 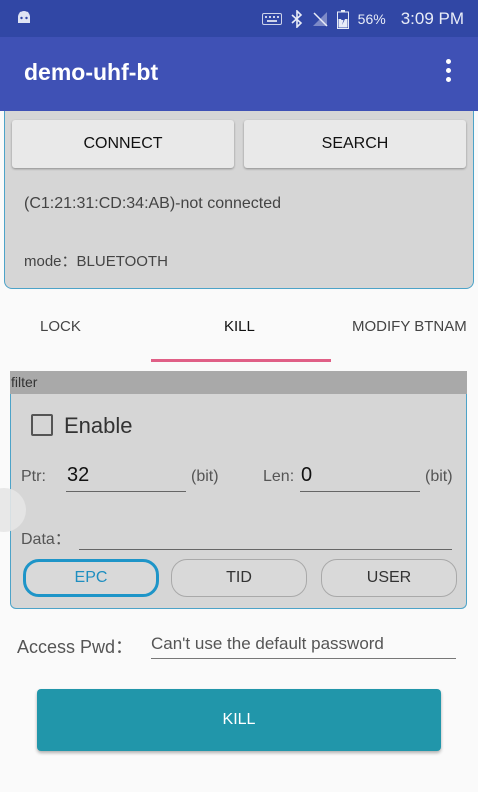 I want to click on tab-modify-btname: MODIFY BTNAM, so click(x=409, y=326).